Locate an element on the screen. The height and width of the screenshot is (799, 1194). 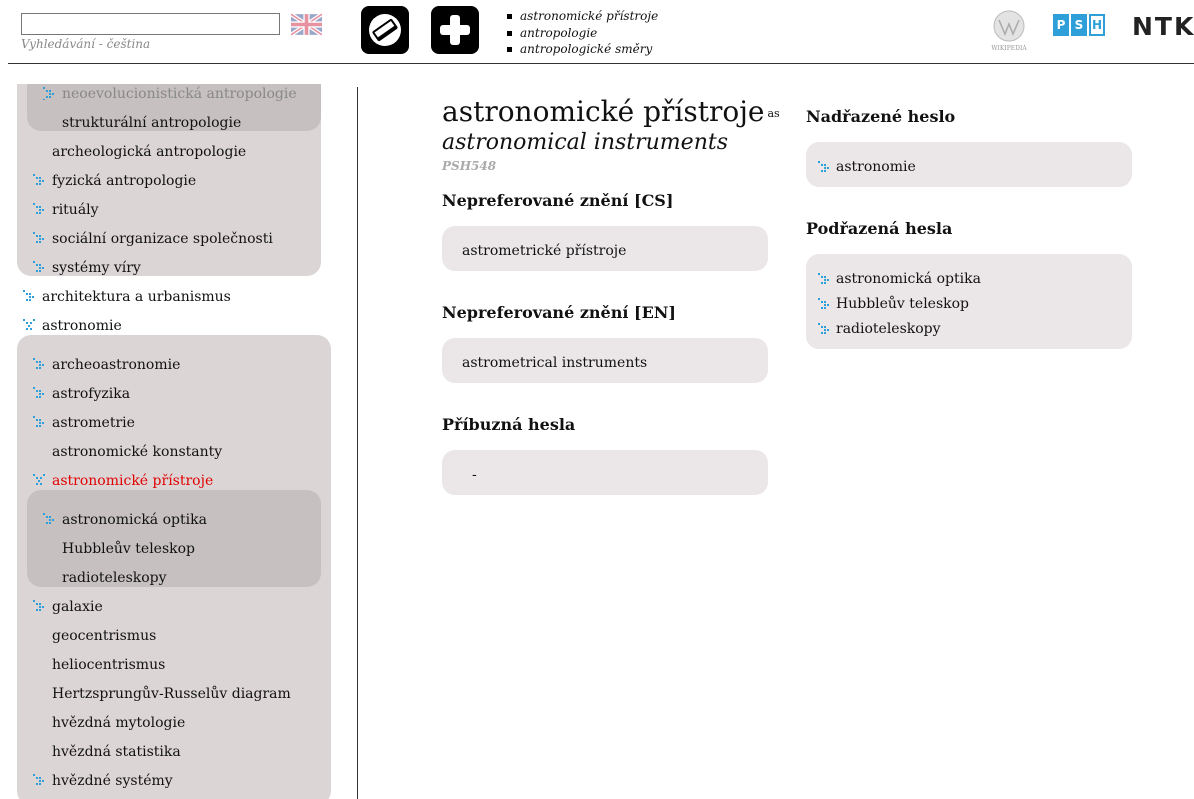
search-area: Vyhledávání - čeština is located at coordinates (150, 31).